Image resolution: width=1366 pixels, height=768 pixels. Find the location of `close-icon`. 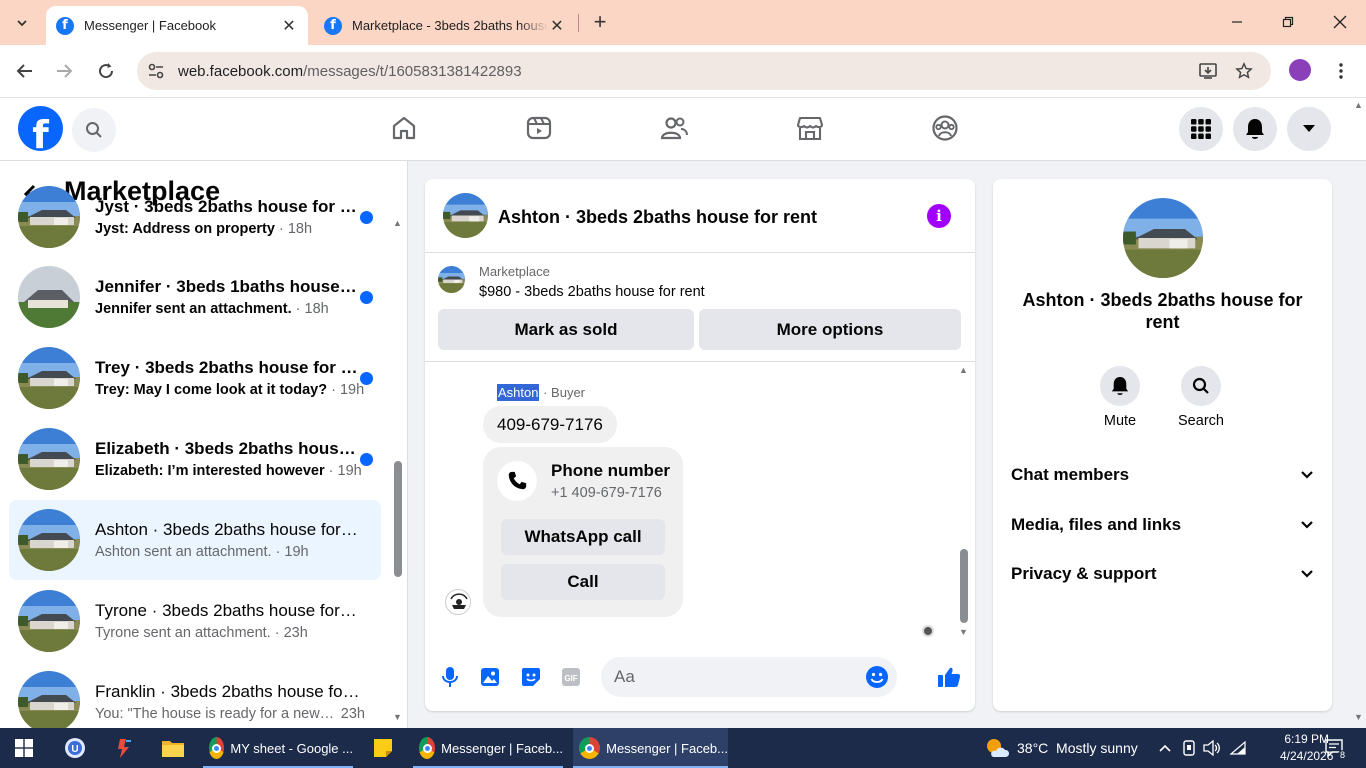

close-icon is located at coordinates (1340, 22).